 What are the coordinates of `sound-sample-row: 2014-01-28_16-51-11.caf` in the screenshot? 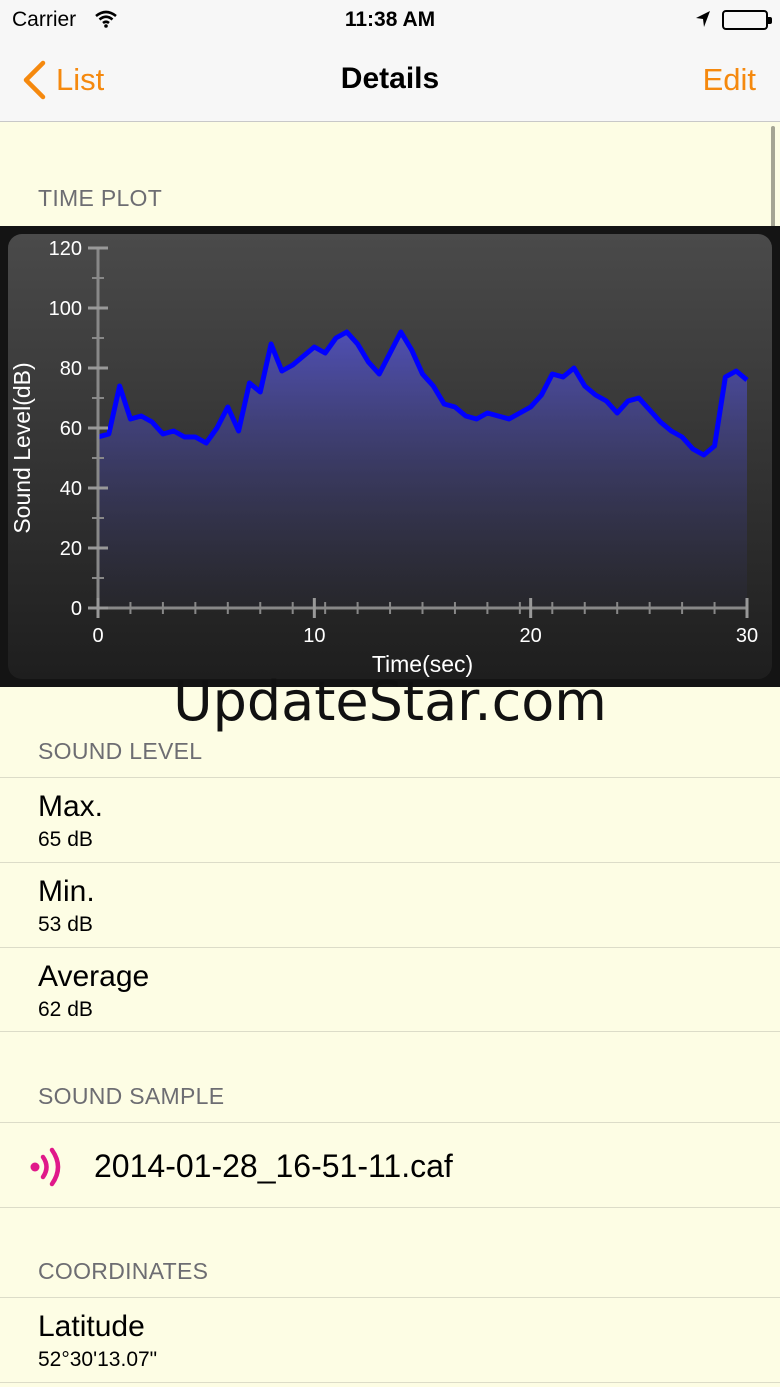 It's located at (390, 1165).